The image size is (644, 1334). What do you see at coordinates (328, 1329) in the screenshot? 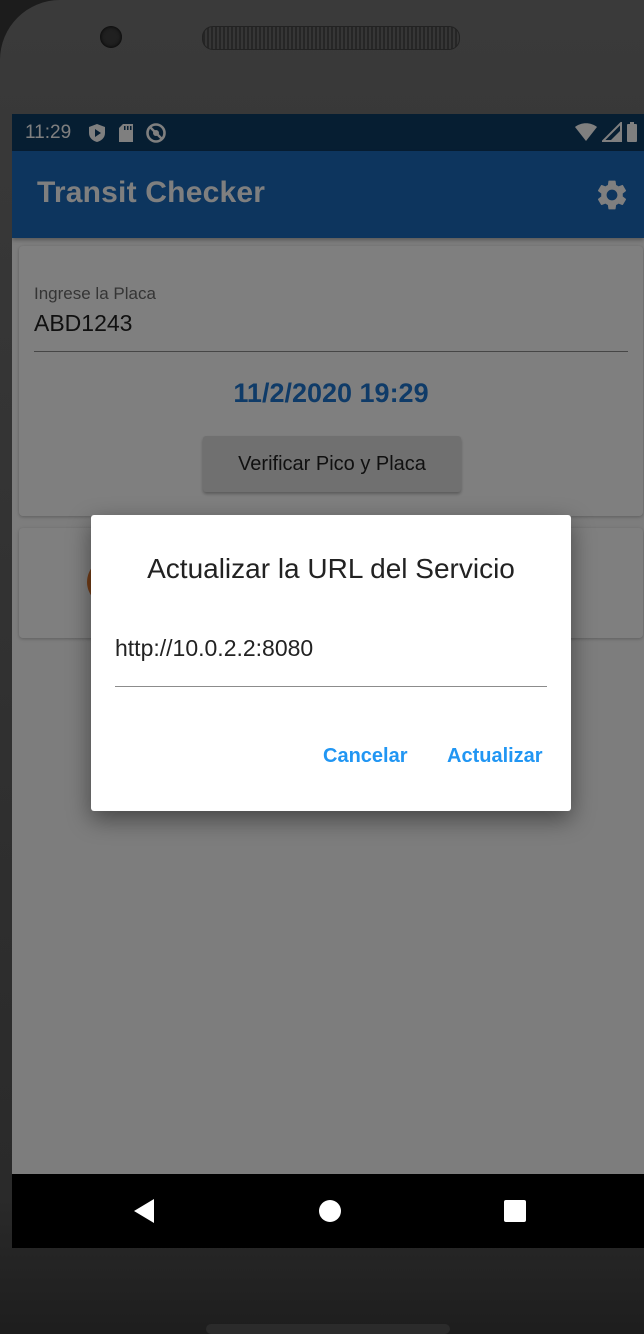
I see `bottom-bezel` at bounding box center [328, 1329].